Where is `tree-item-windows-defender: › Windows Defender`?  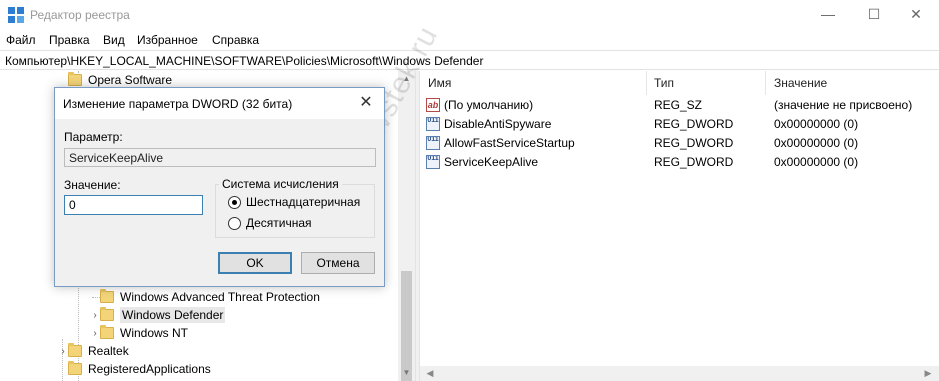 tree-item-windows-defender: › Windows Defender is located at coordinates (158, 315).